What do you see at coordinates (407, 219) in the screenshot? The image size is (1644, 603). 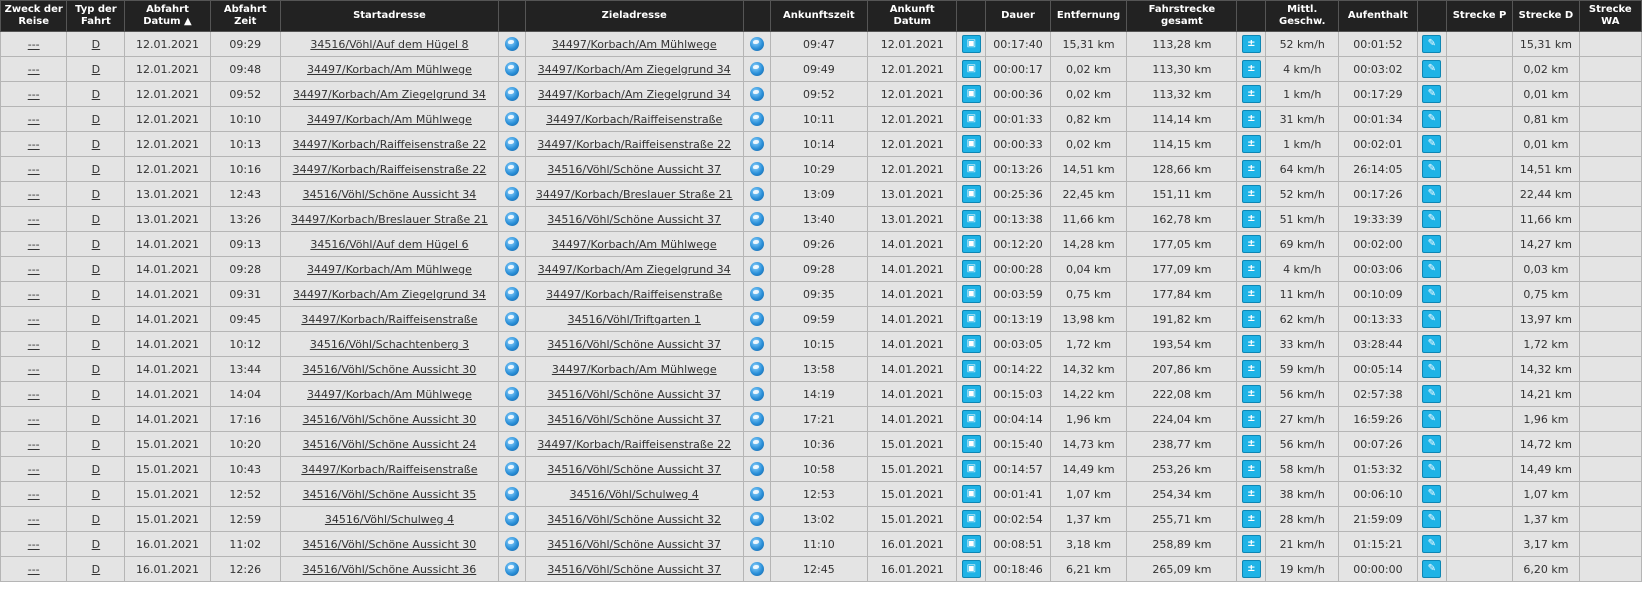 I see `start-address-link: /Korbach/Breslauer Straße 21` at bounding box center [407, 219].